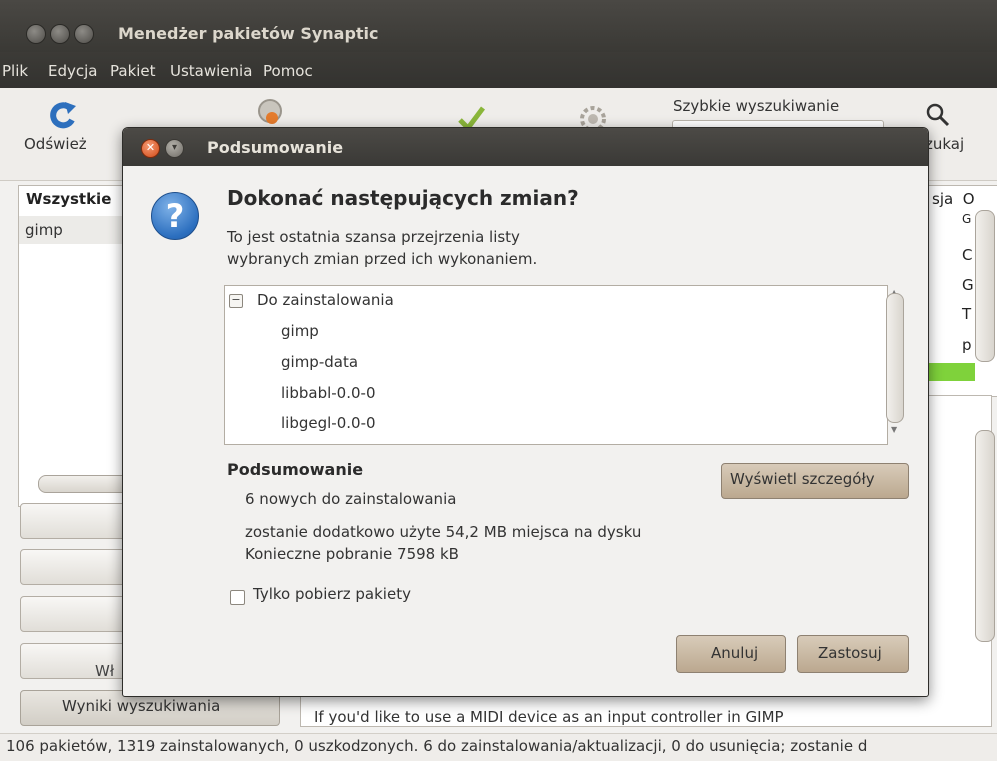 The image size is (997, 761). What do you see at coordinates (944, 144) in the screenshot?
I see `search-button-label: zukaj` at bounding box center [944, 144].